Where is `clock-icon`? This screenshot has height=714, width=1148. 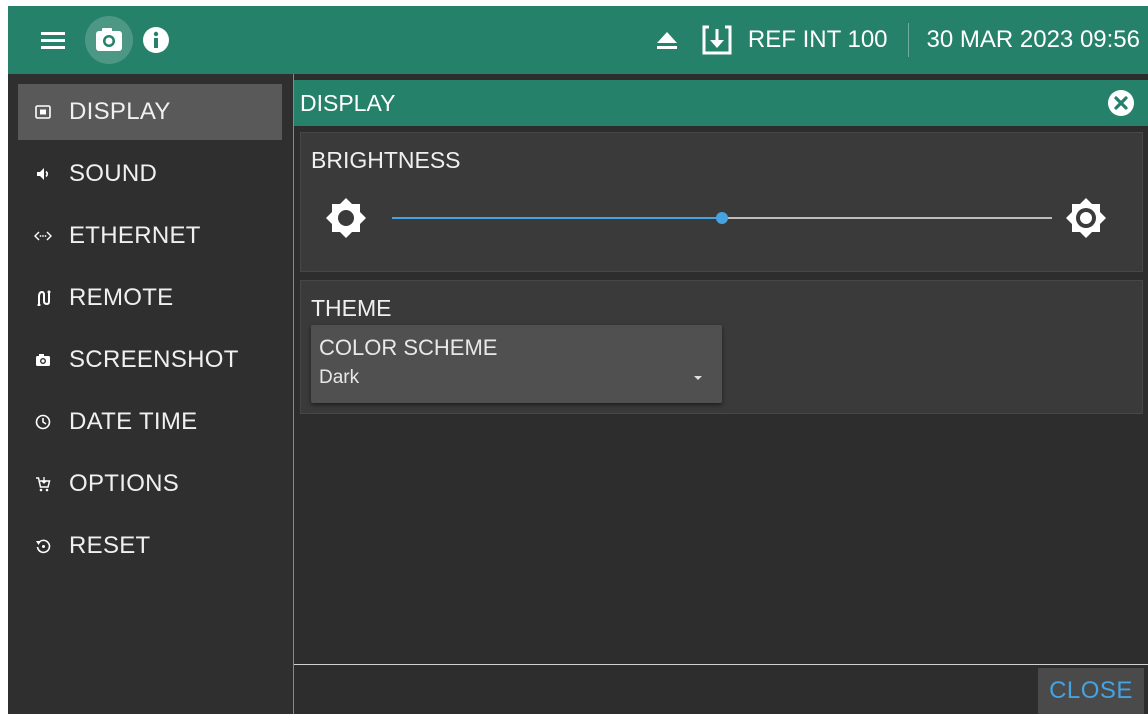 clock-icon is located at coordinates (43, 422).